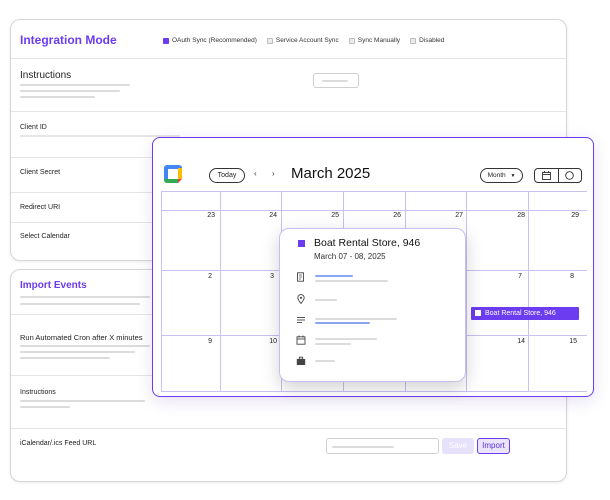  Describe the element at coordinates (569, 215) in the screenshot. I see `day-number: 29` at that location.